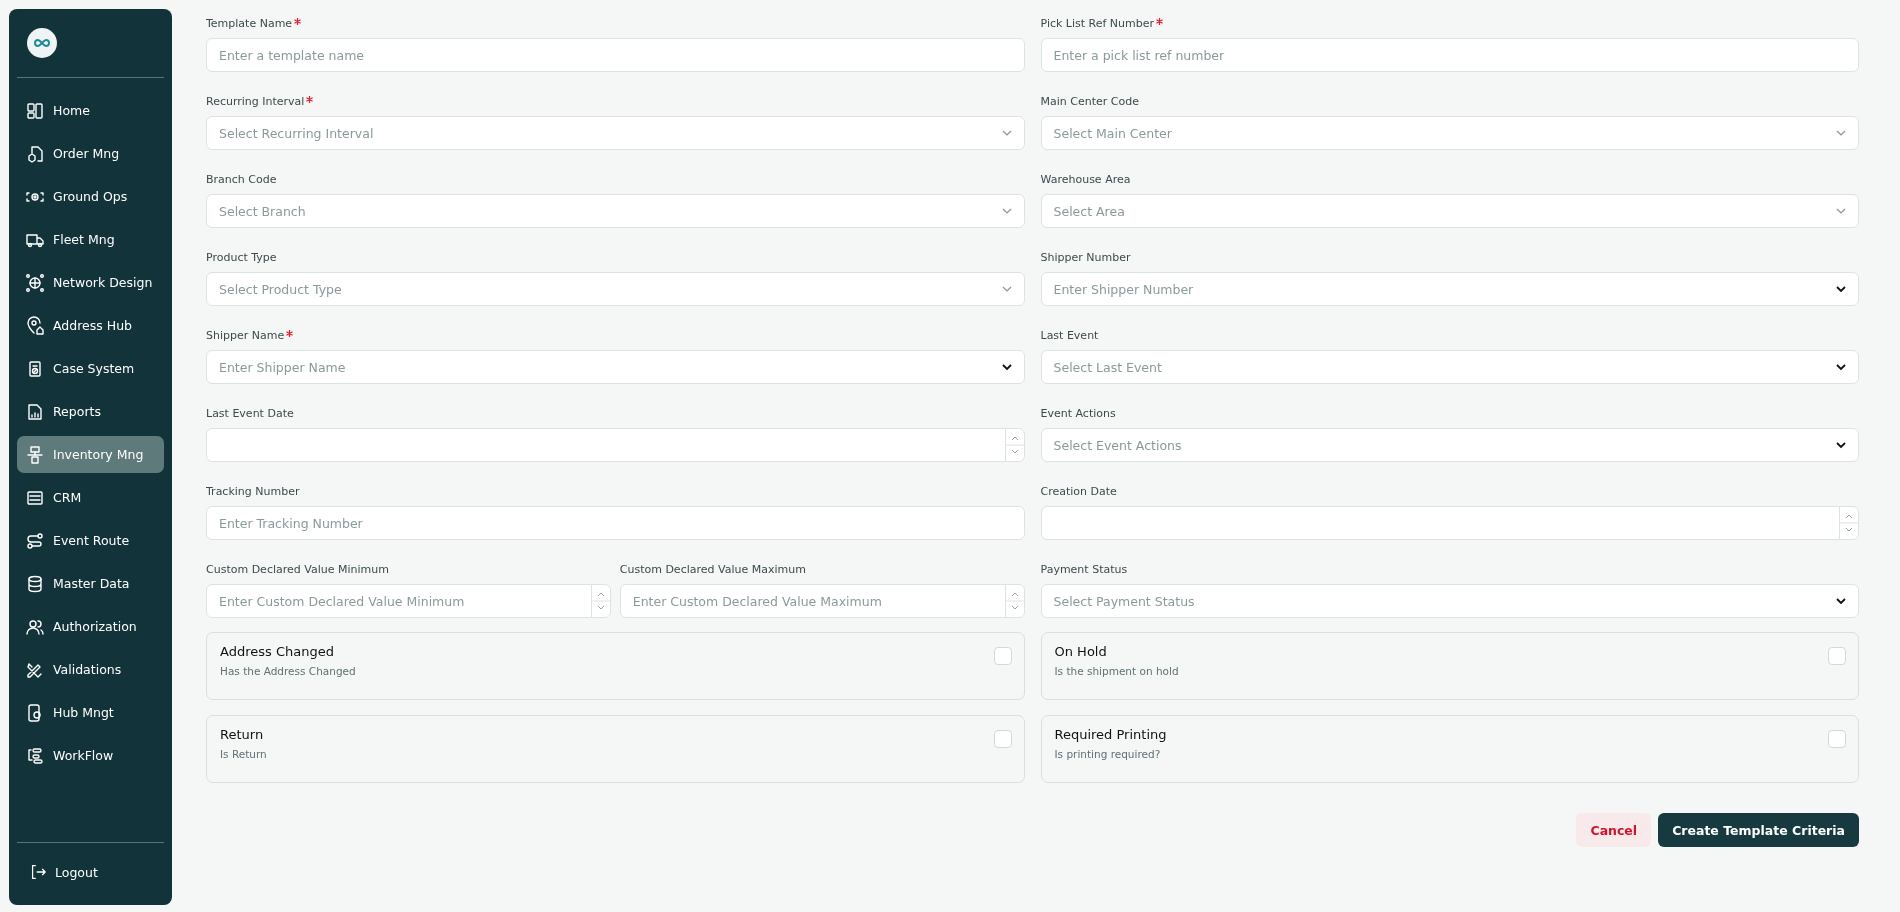 Image resolution: width=1900 pixels, height=912 pixels. I want to click on dropdown-field: Select Payment Status, so click(1449, 601).